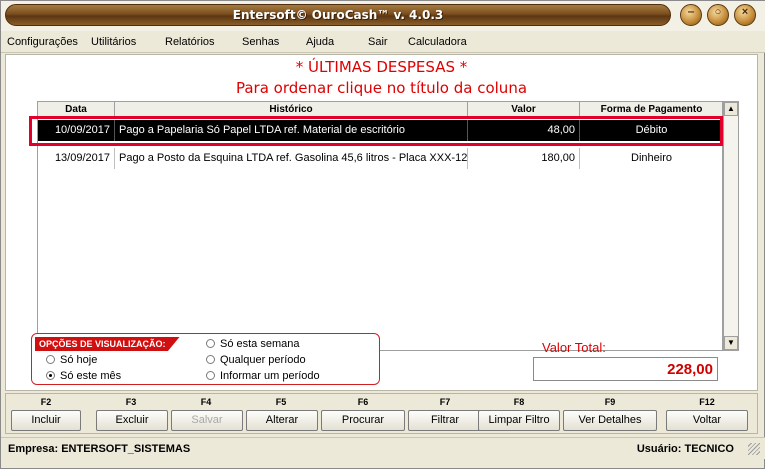 The height and width of the screenshot is (469, 765). I want to click on voltar-button: Voltar, so click(707, 420).